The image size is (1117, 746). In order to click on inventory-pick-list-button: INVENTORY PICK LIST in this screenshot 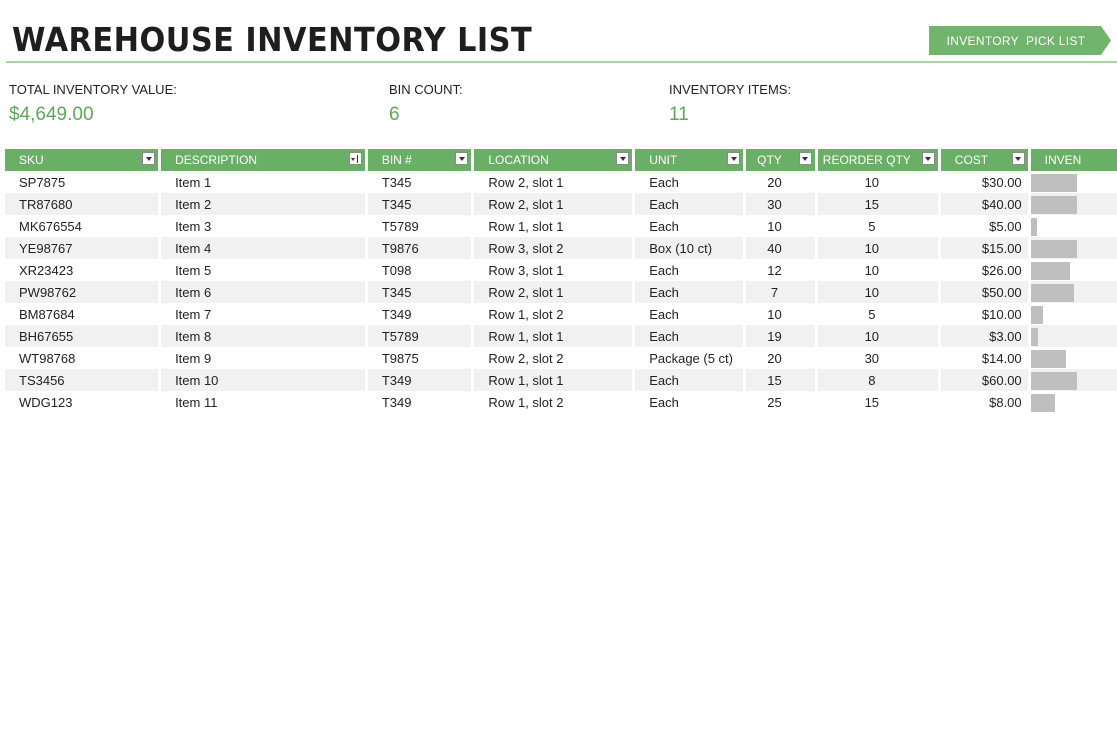, I will do `click(1020, 40)`.